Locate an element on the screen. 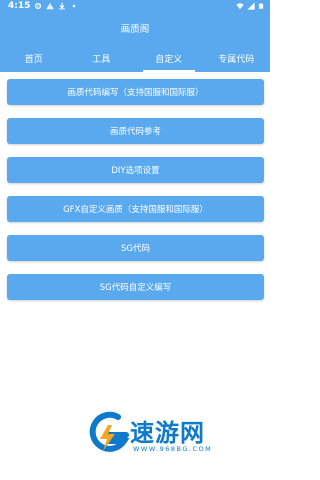 This screenshot has height=480, width=320. tab-bar: 首页 工具 自定义 专属代码 is located at coordinates (135, 58).